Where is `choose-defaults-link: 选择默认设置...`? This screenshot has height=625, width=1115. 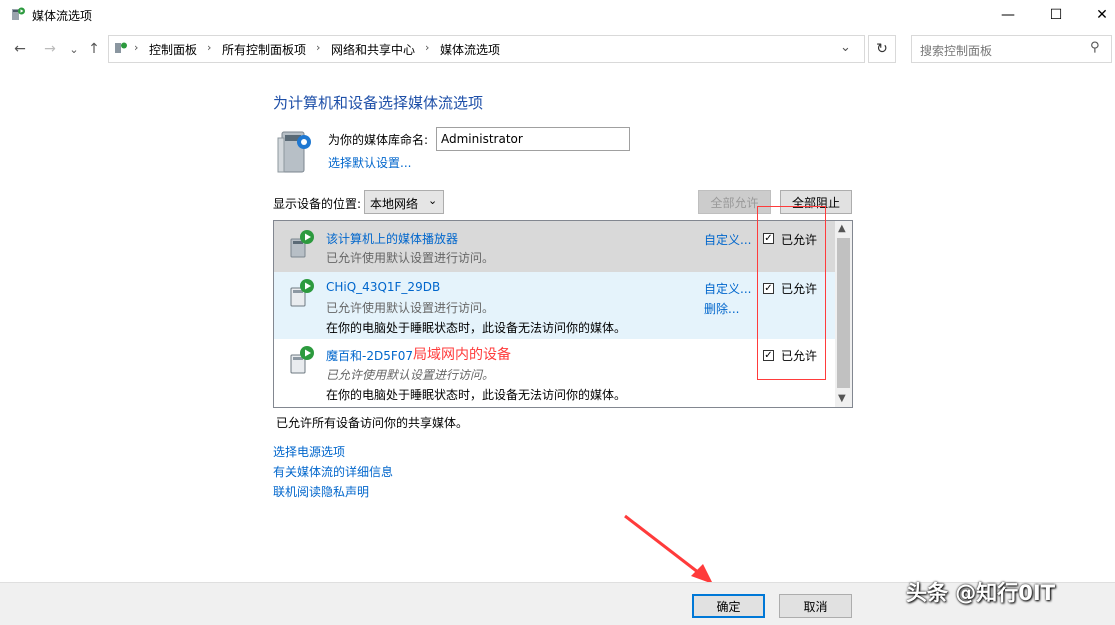
choose-defaults-link: 选择默认设置... is located at coordinates (369, 162).